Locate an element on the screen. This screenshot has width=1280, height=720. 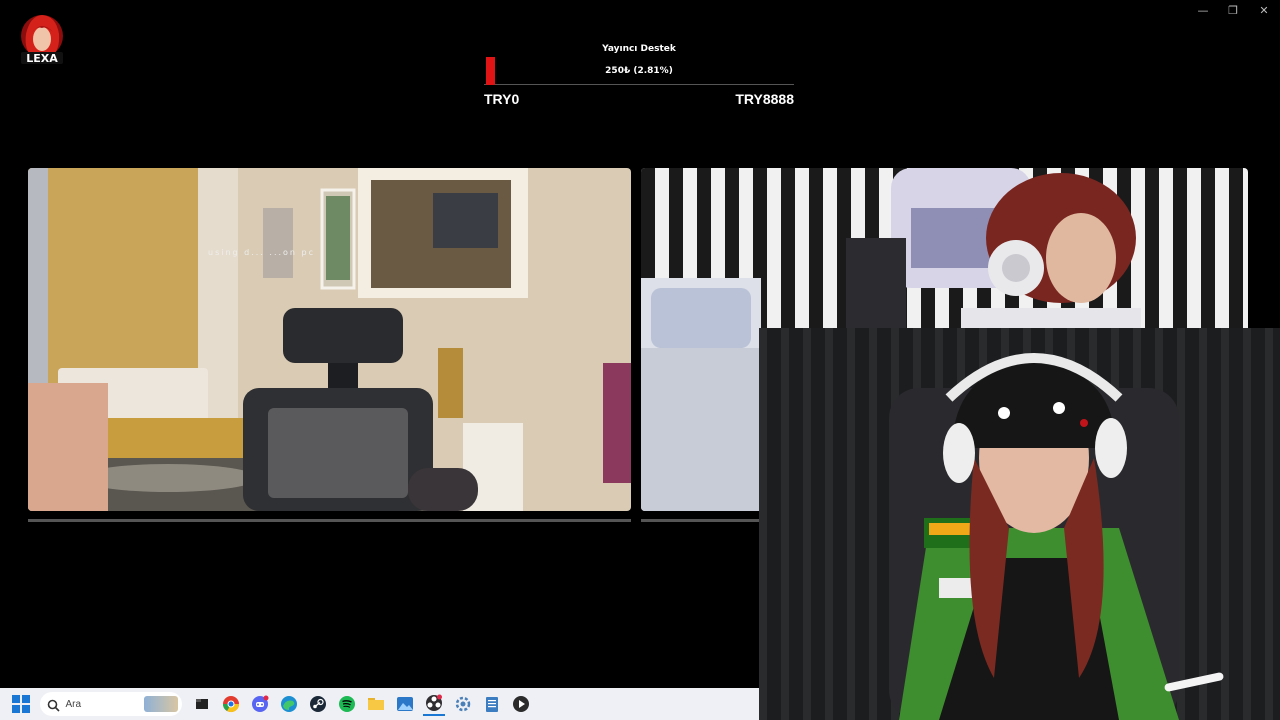
taskbar: Ara is located at coordinates (379, 704).